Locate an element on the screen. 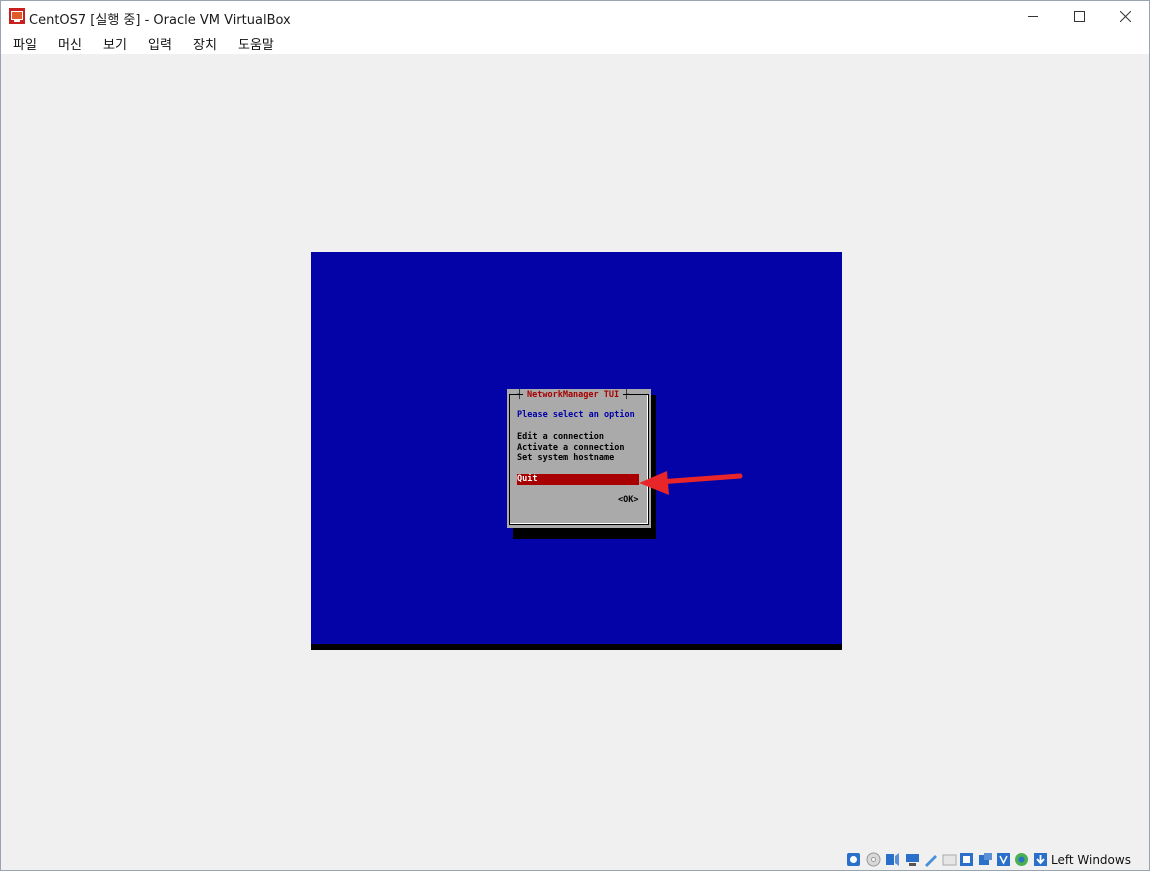 Image resolution: width=1150 pixels, height=871 pixels. window-title: CentOS7 [실행 중] - Oracle VM VirtualBox is located at coordinates (160, 20).